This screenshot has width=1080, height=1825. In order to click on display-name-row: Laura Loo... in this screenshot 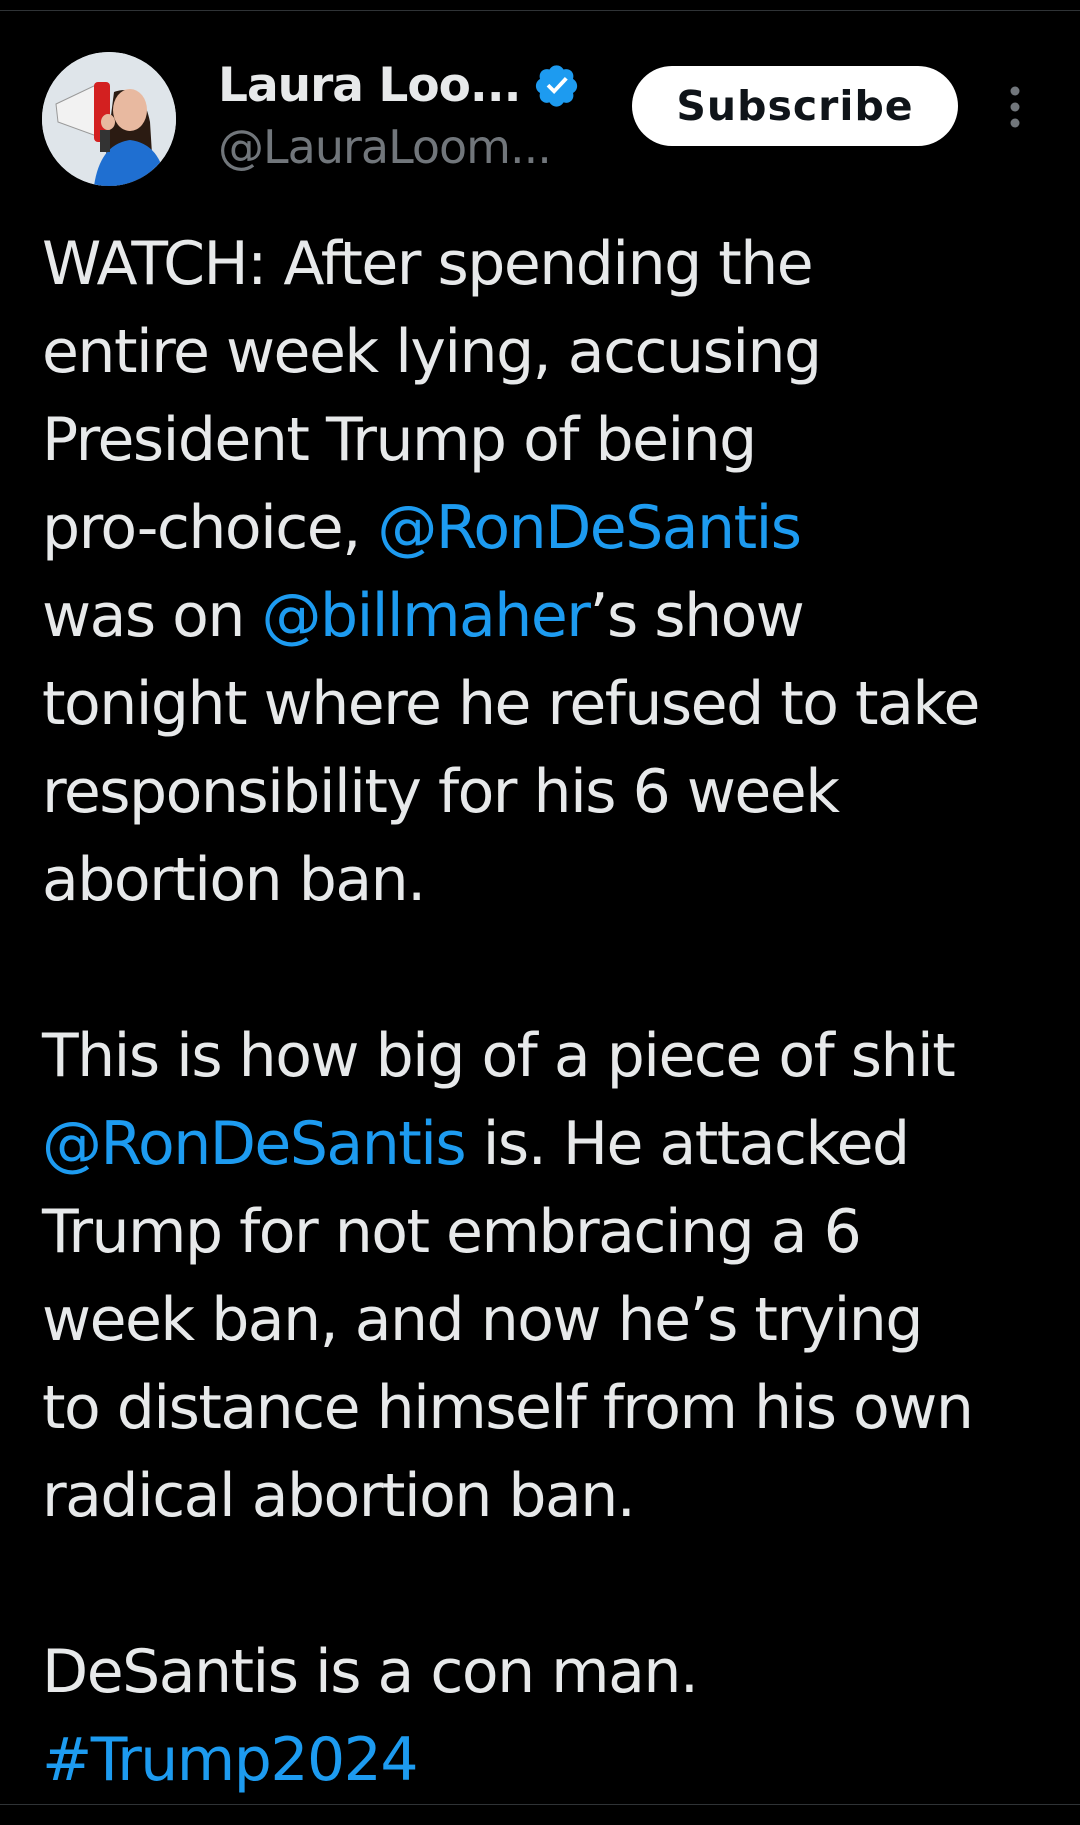, I will do `click(428, 85)`.